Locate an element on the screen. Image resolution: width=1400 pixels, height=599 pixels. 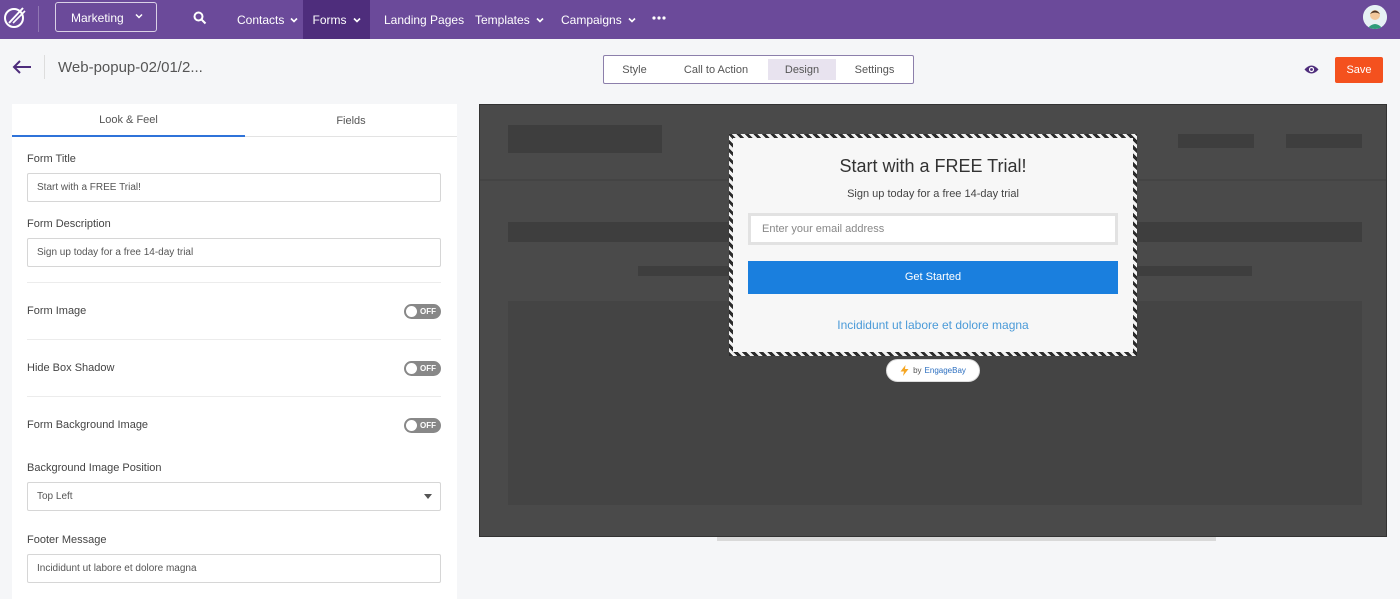
user-avatar-icon is located at coordinates (1375, 17).